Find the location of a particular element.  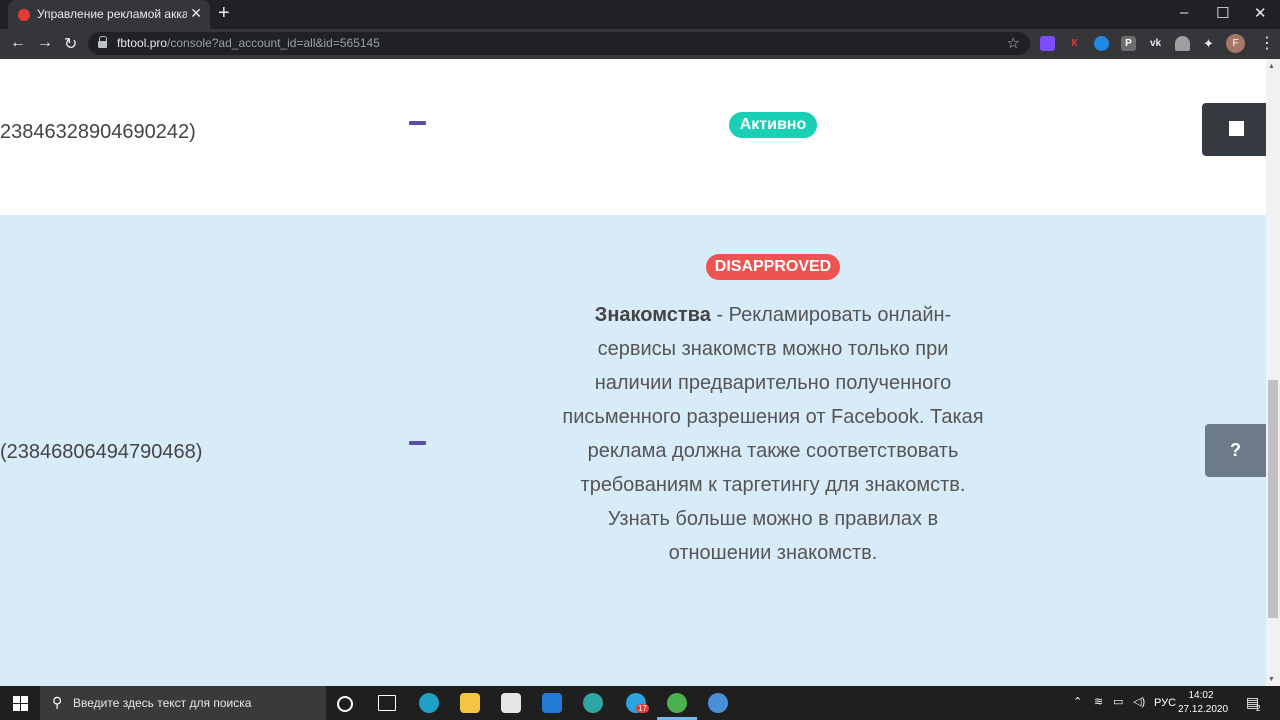

volume-icon: ◁) is located at coordinates (1139, 701).